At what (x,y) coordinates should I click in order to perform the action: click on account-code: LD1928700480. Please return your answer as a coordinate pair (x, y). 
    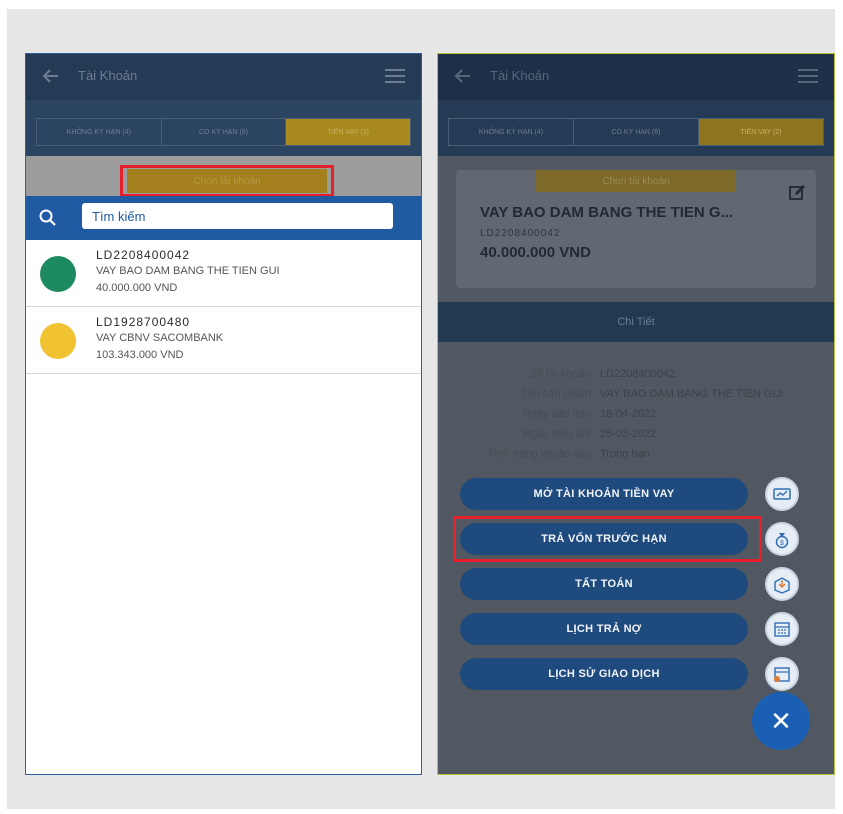
    Looking at the image, I should click on (143, 322).